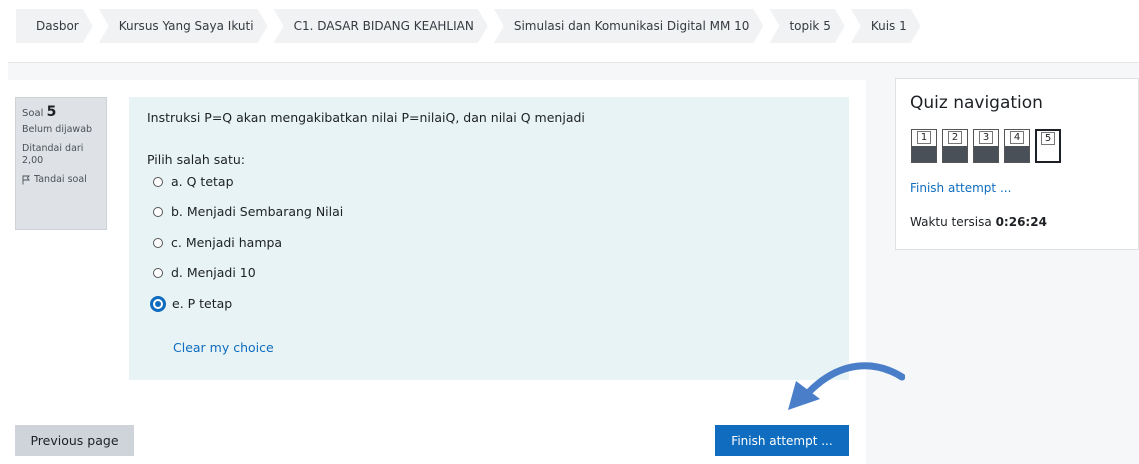  What do you see at coordinates (381, 26) in the screenshot?
I see `breadcrumb-item-category: C1. DASAR BIDANG KEAHLIAN` at bounding box center [381, 26].